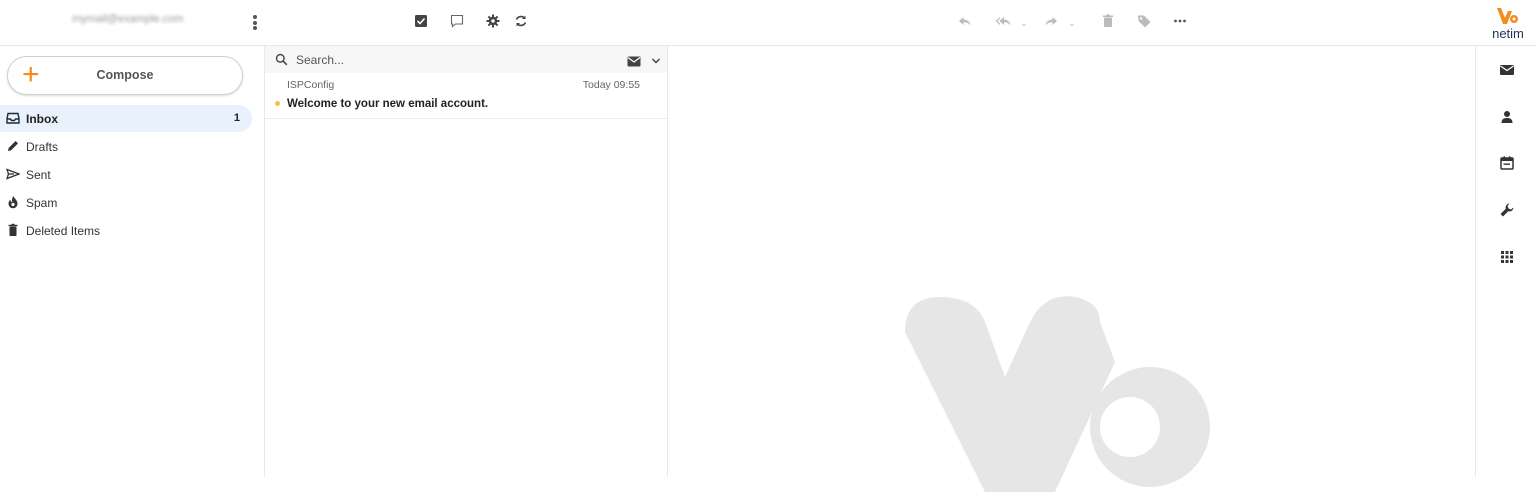  Describe the element at coordinates (1144, 21) in the screenshot. I see `tag-icon` at that location.